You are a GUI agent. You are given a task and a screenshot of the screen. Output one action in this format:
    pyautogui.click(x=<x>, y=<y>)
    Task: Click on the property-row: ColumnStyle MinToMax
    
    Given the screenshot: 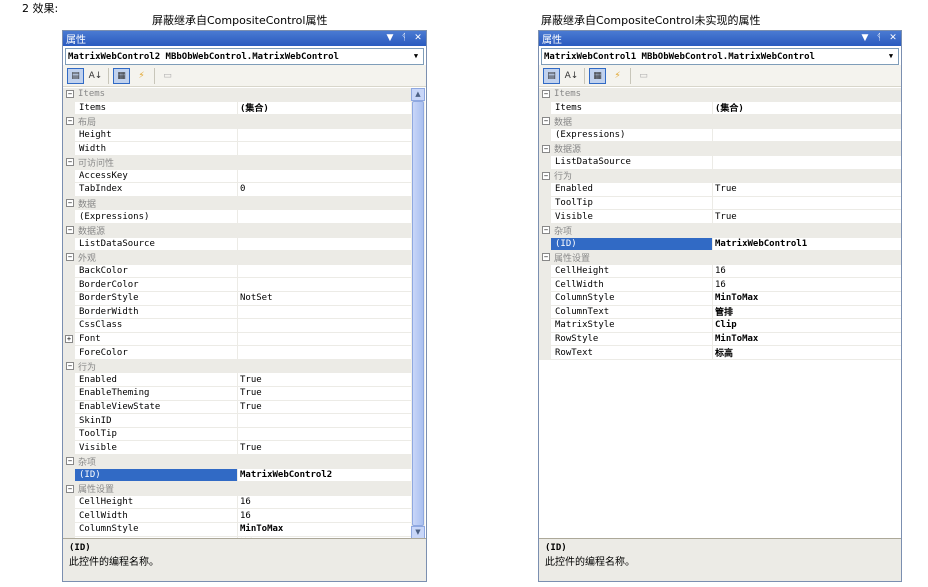 What is the action you would take?
    pyautogui.click(x=237, y=530)
    